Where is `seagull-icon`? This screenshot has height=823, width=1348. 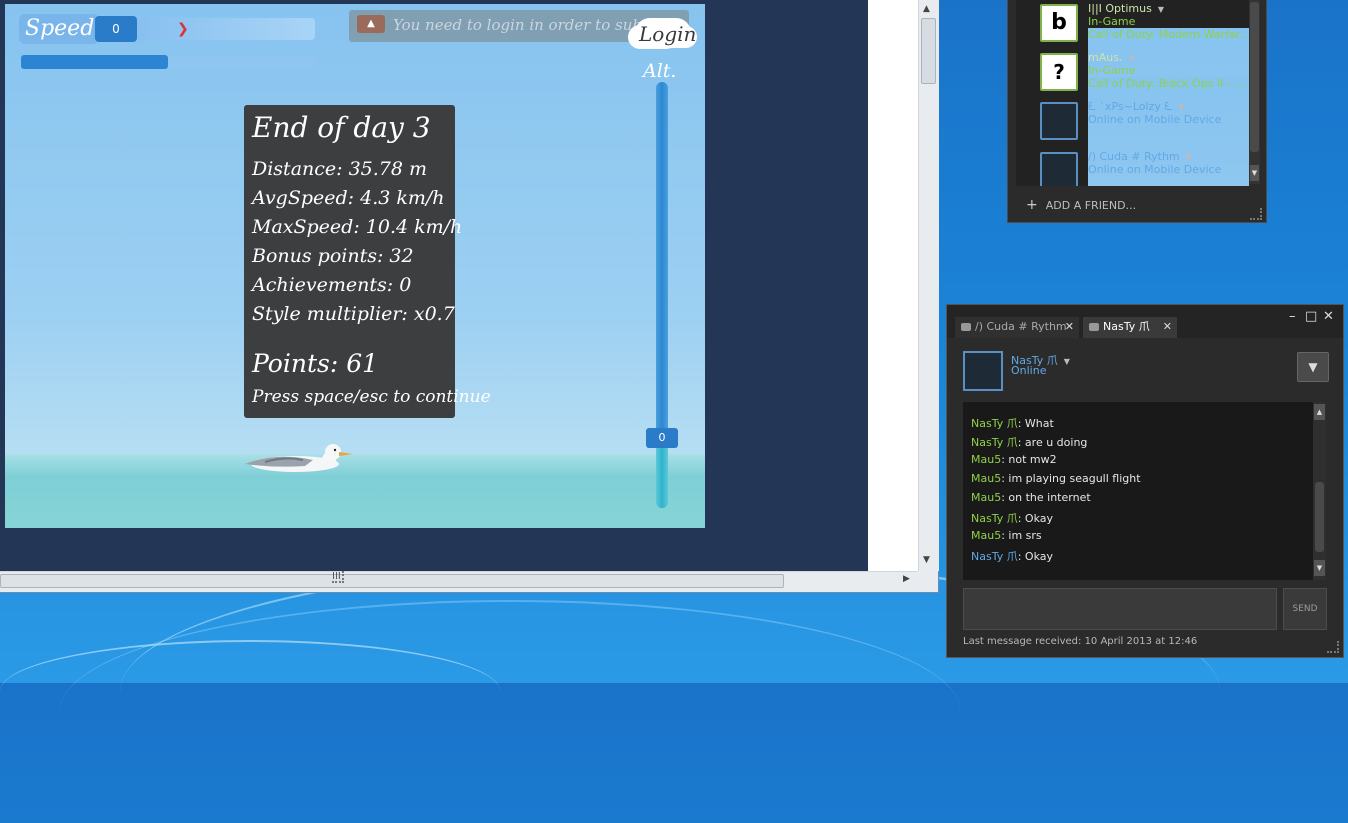
seagull-icon is located at coordinates (299, 458).